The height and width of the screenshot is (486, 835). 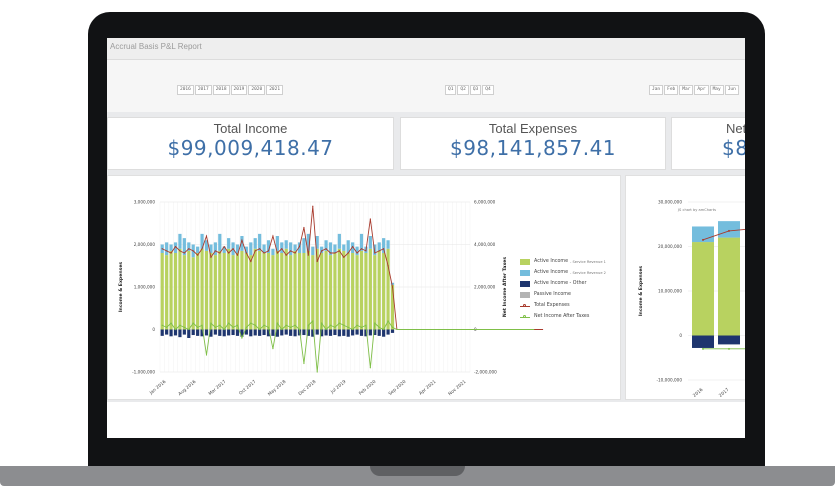 I want to click on kpi-label: Net, so click(x=735, y=128).